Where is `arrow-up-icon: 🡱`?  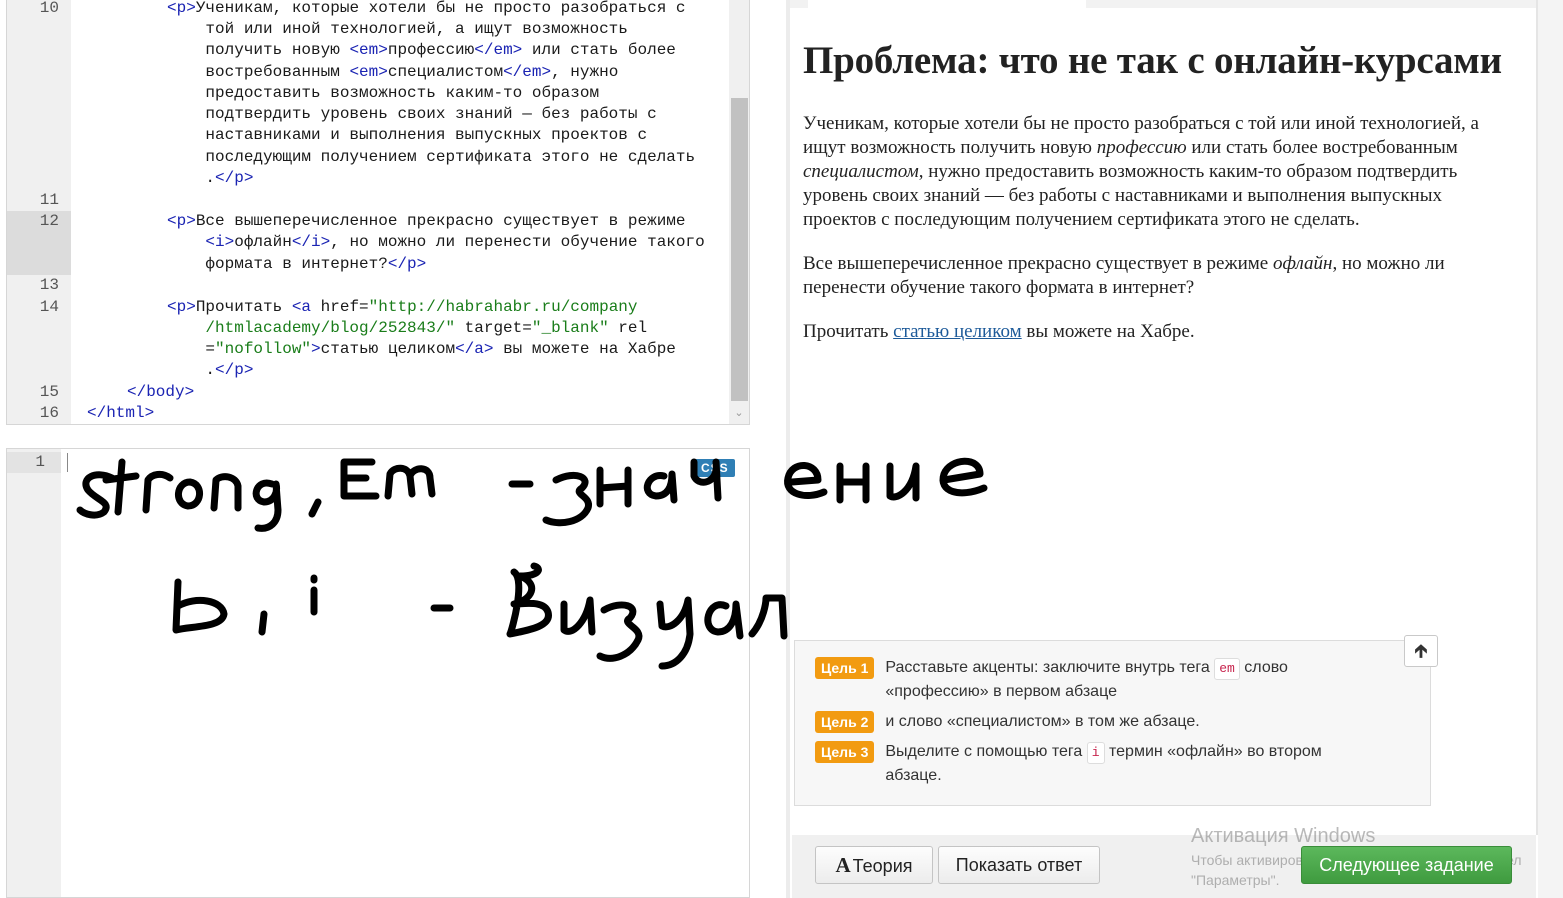 arrow-up-icon: 🡱 is located at coordinates (1421, 651).